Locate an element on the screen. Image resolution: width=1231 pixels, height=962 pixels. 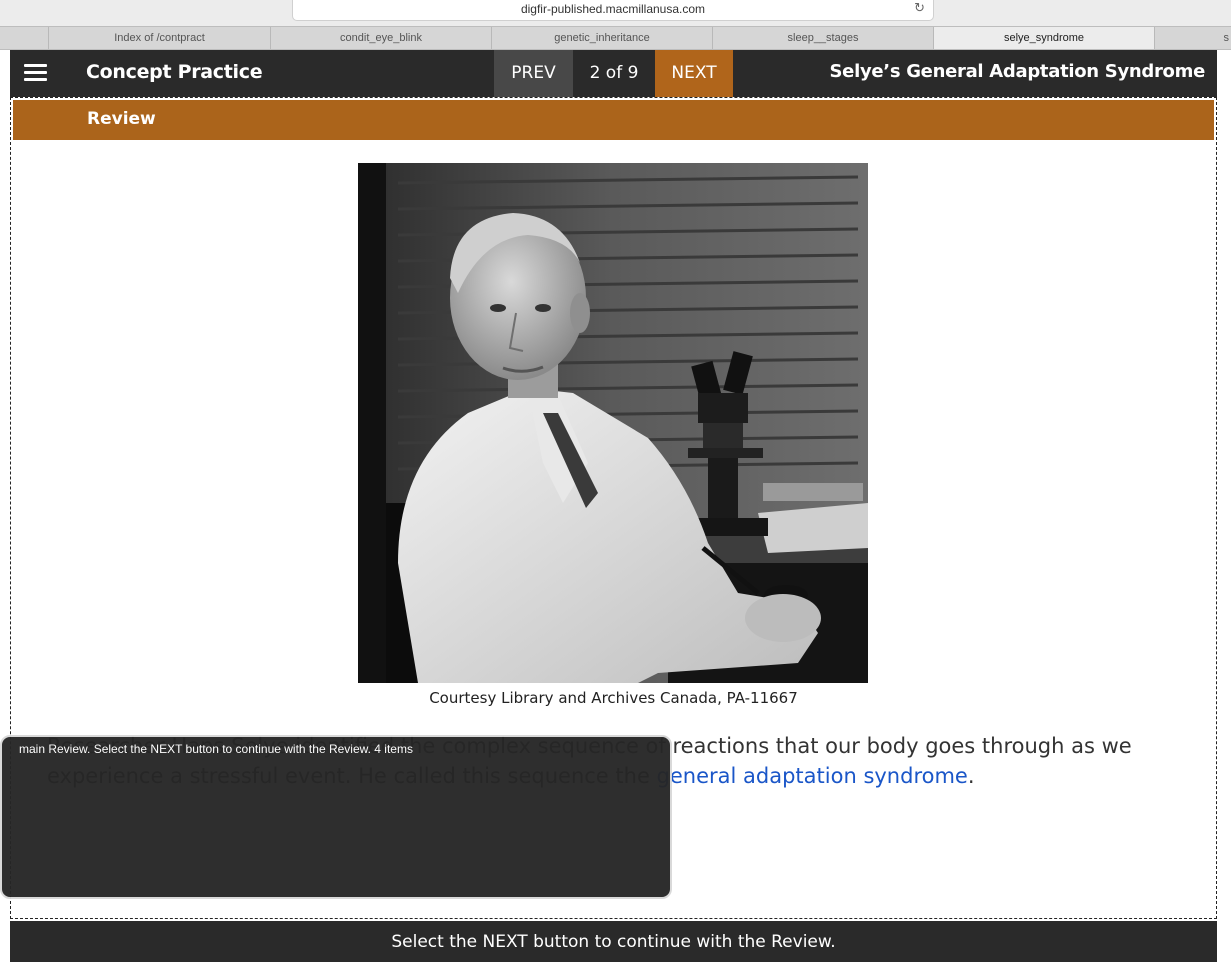
prev-button: PREV is located at coordinates (533, 73).